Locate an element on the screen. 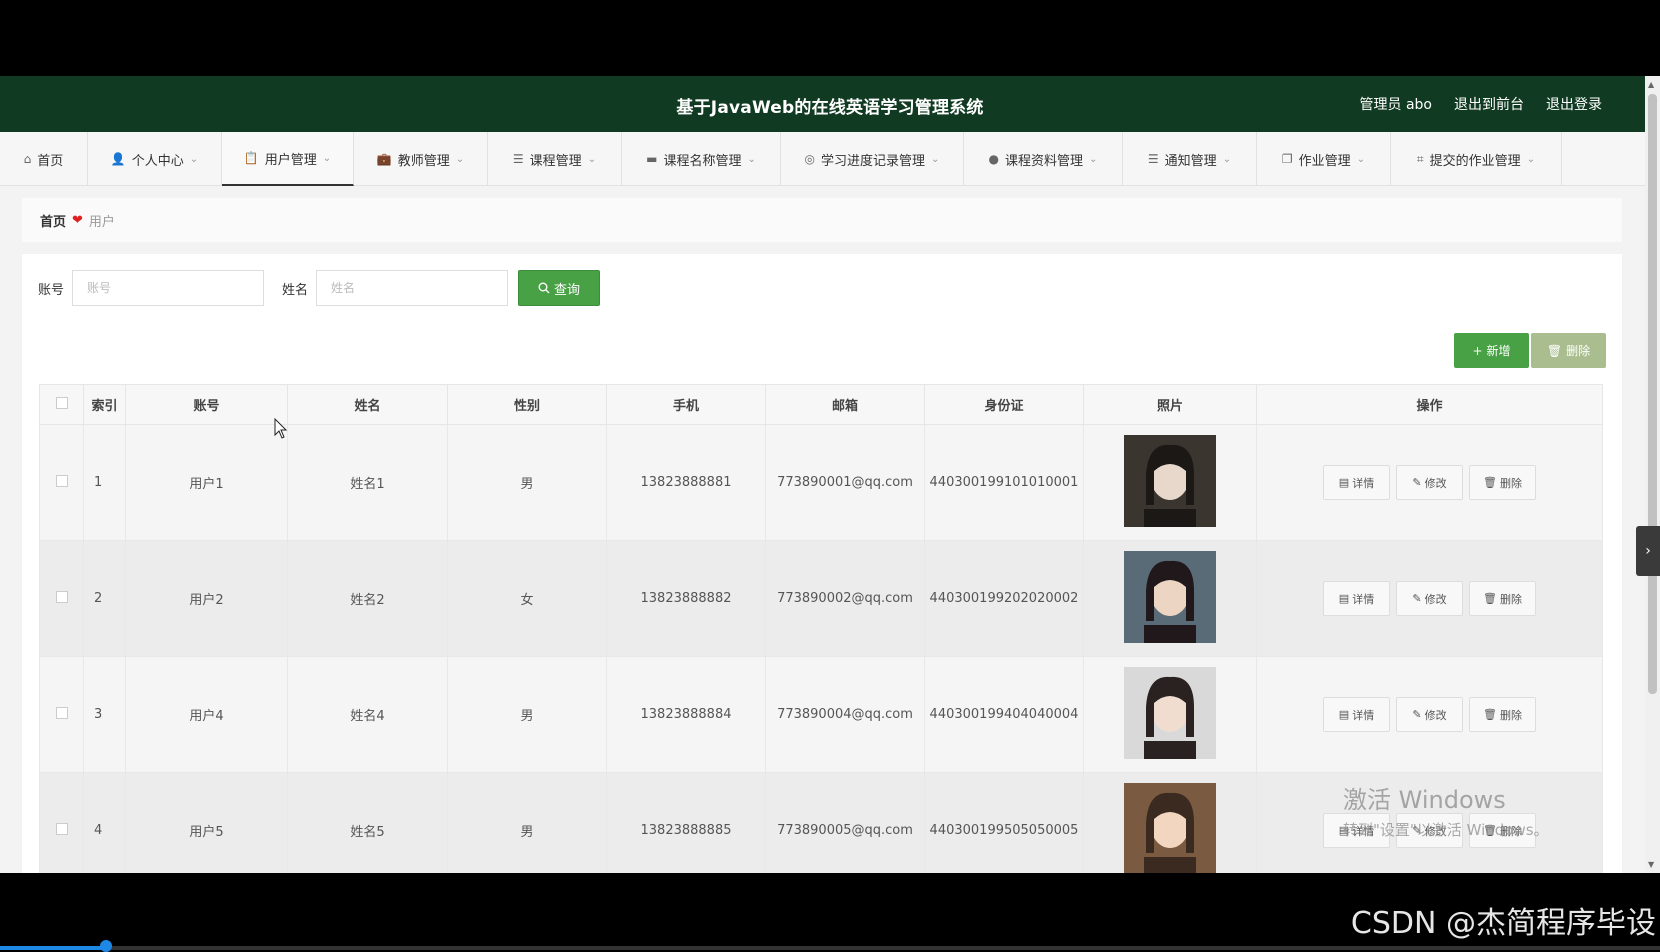 The width and height of the screenshot is (1660, 952). nav-item-2: 📋用户管理⌄ is located at coordinates (288, 159).